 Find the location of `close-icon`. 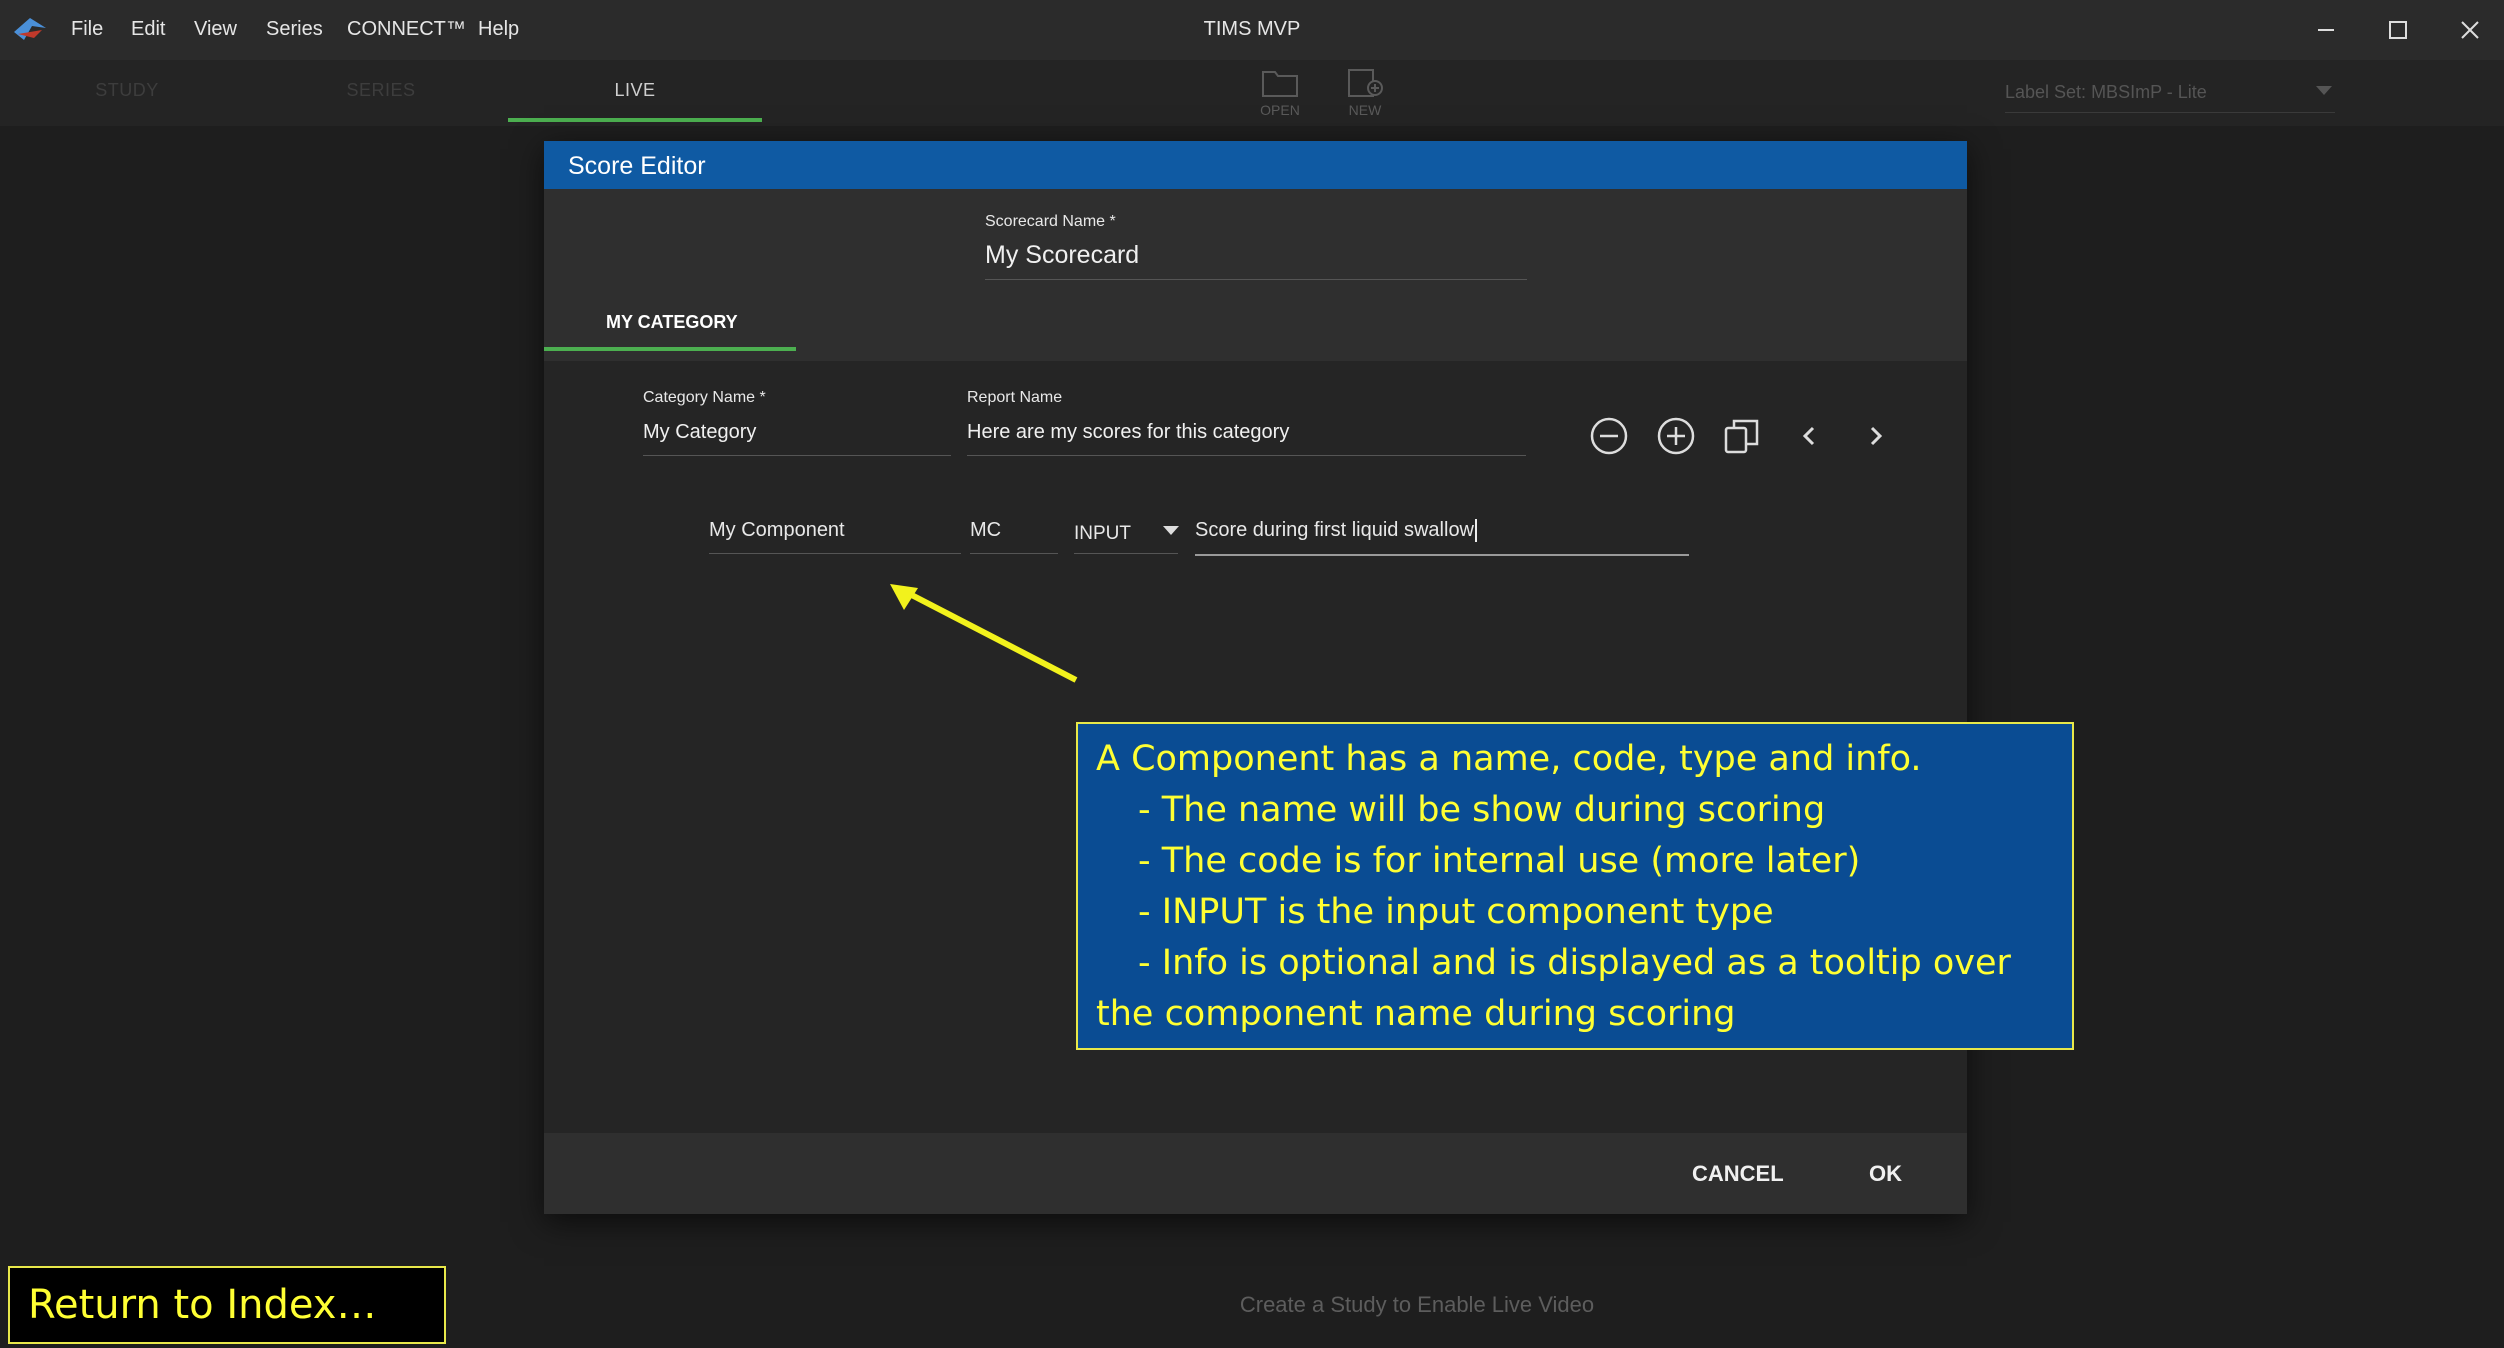

close-icon is located at coordinates (2470, 30).